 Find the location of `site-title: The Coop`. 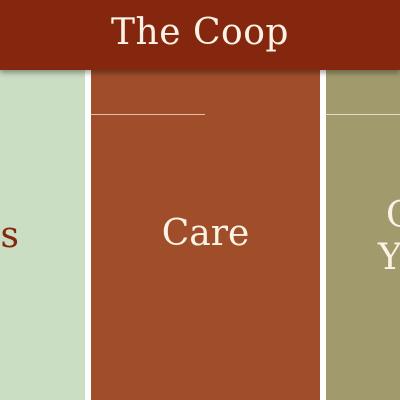

site-title: The Coop is located at coordinates (200, 33).